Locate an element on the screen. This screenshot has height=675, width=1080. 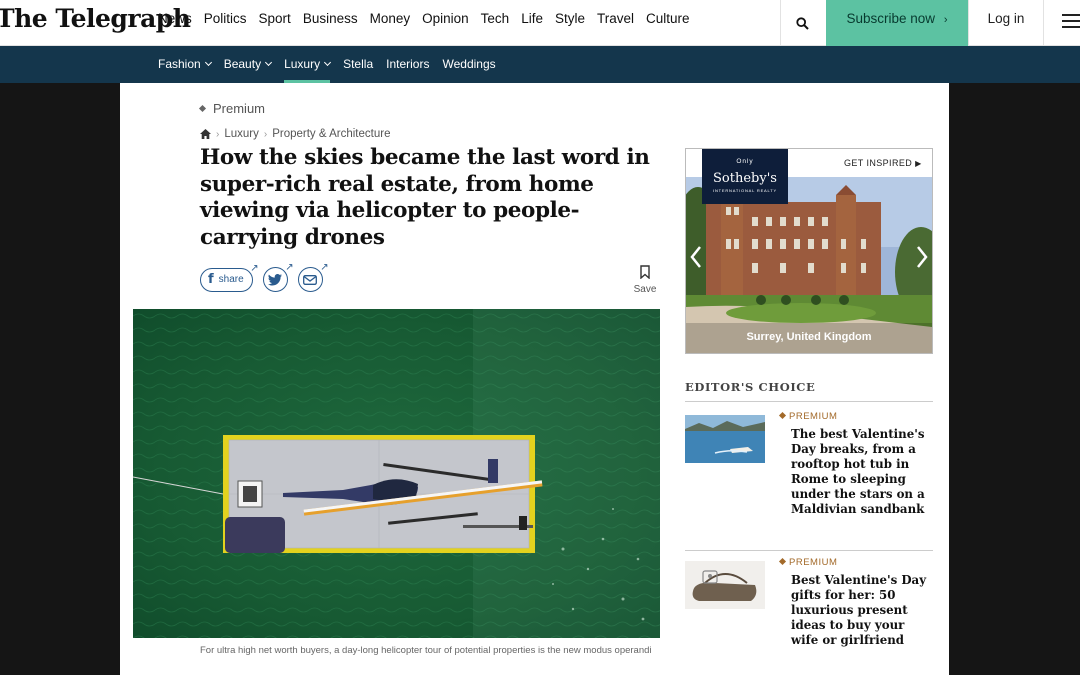
nav-sport: Sport is located at coordinates (275, 23).